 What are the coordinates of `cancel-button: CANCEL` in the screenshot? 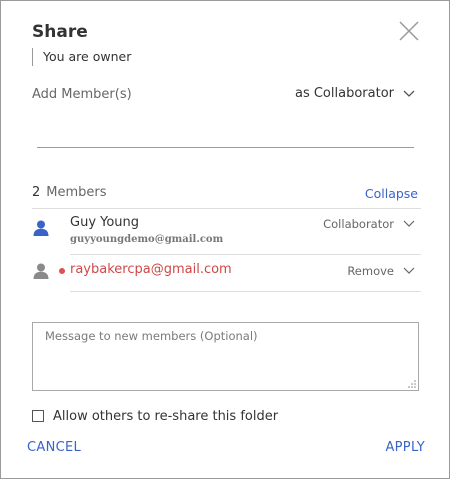 It's located at (54, 447).